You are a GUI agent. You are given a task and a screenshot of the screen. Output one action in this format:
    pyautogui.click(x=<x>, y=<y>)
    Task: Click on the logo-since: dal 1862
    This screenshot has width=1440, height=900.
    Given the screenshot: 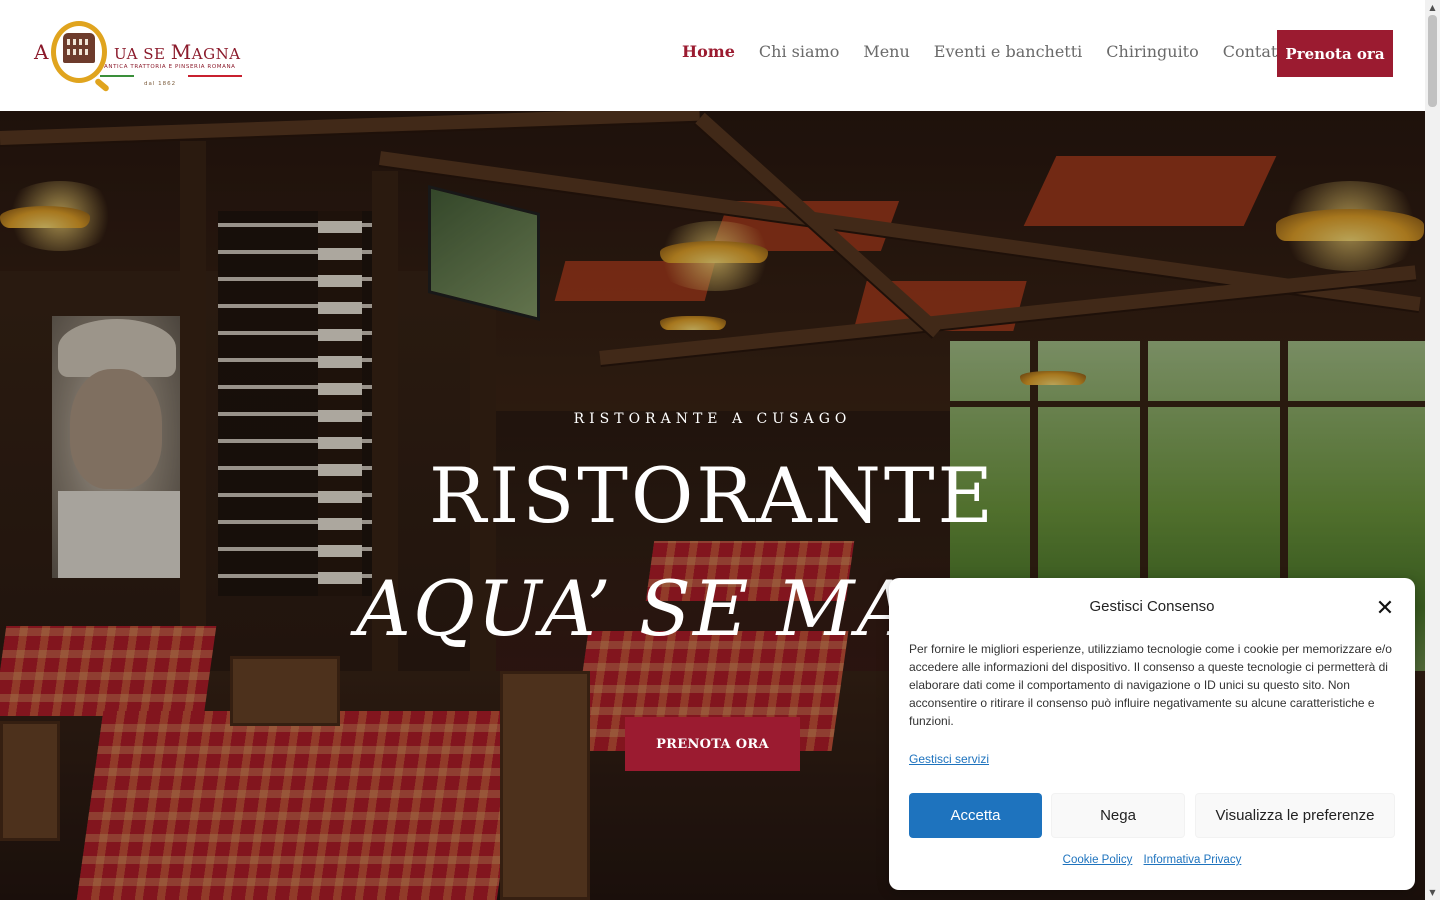 What is the action you would take?
    pyautogui.click(x=160, y=84)
    